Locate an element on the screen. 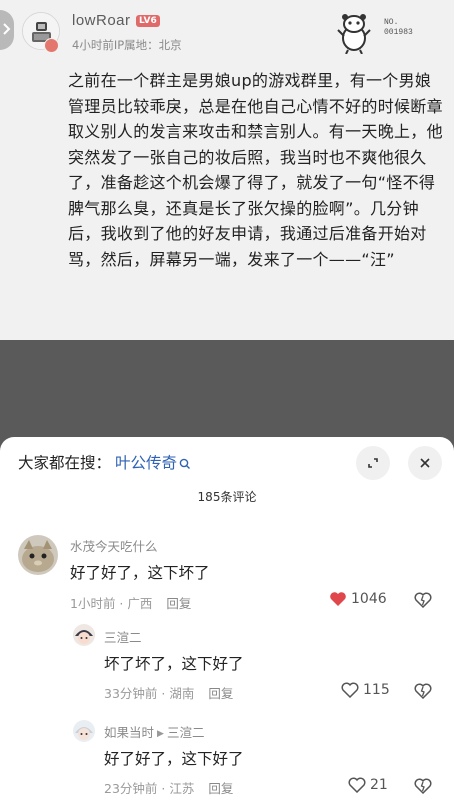 This screenshot has height=800, width=454. trending-search: 大家都在搜： 叶公传奇 is located at coordinates (104, 462).